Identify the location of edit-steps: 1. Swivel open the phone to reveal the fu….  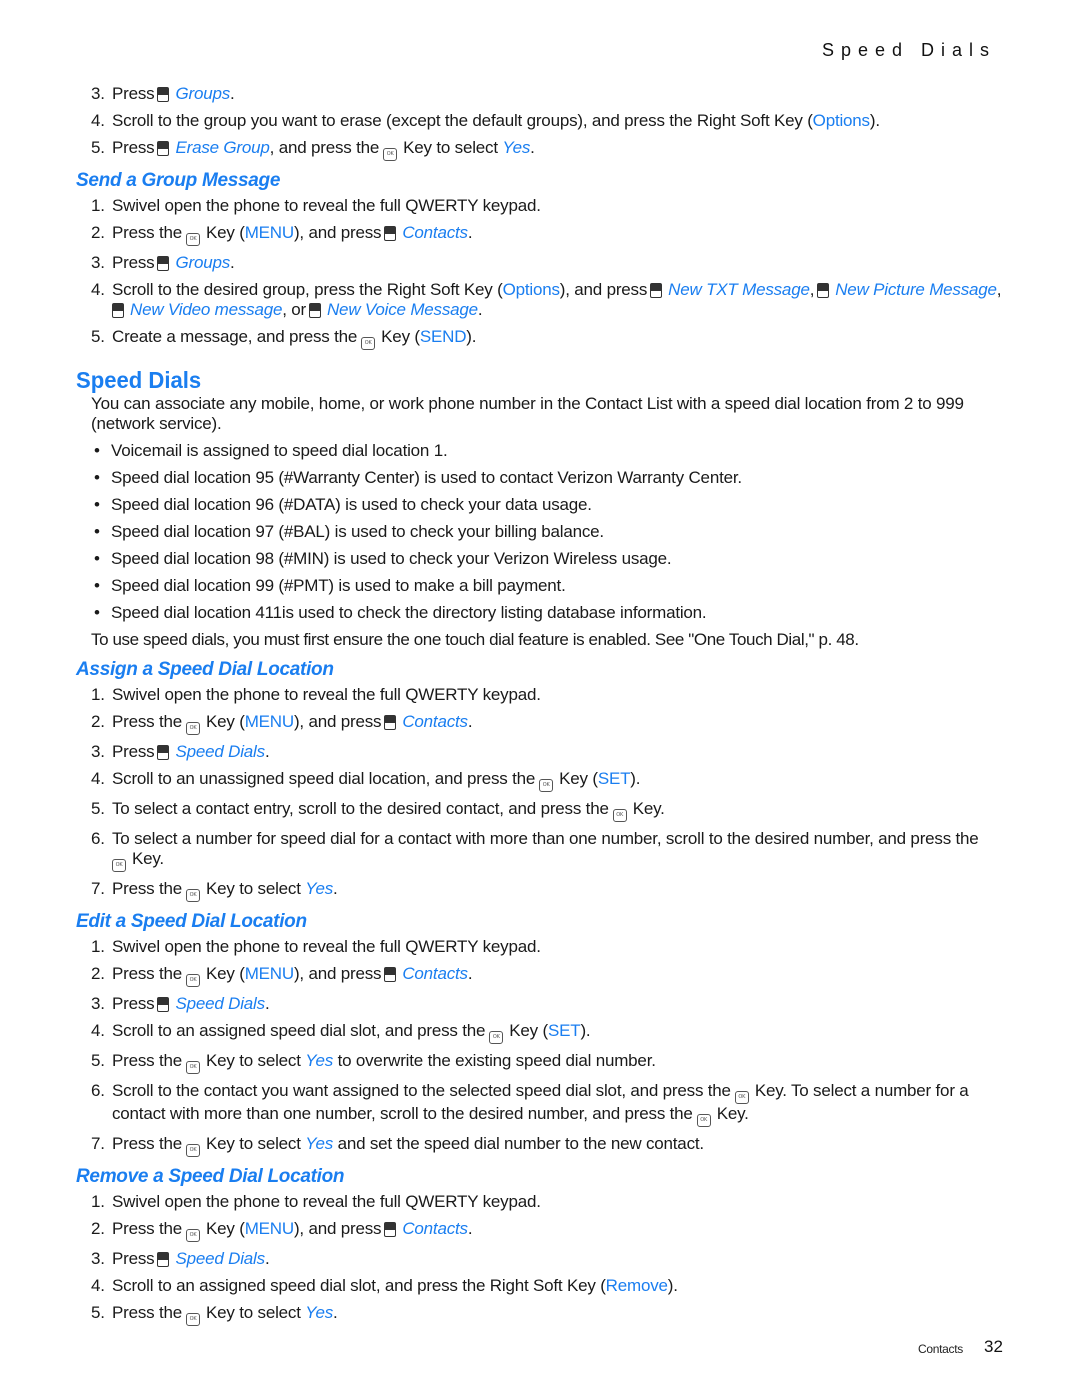
(541, 1047).